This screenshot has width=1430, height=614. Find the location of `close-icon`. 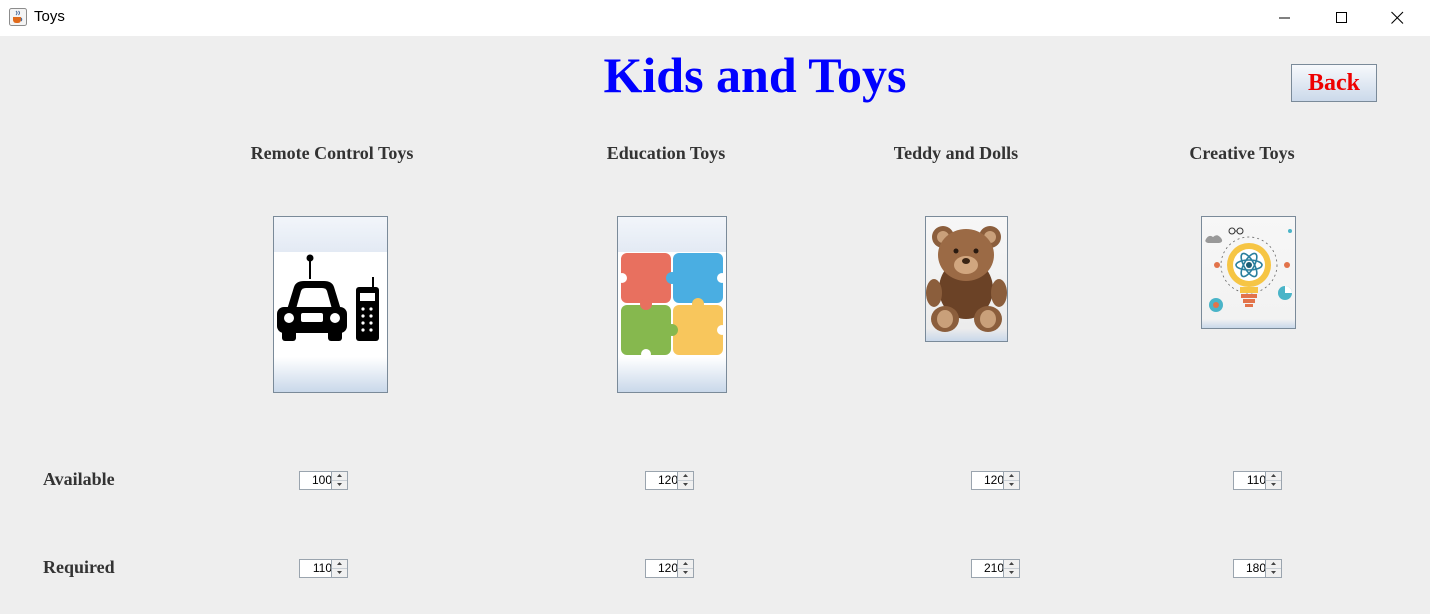

close-icon is located at coordinates (1397, 17).